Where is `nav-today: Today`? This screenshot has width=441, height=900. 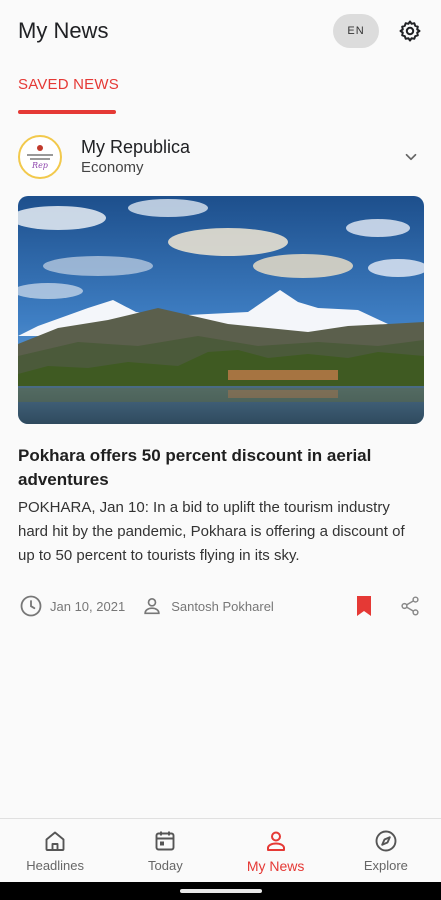
nav-today: Today is located at coordinates (165, 850).